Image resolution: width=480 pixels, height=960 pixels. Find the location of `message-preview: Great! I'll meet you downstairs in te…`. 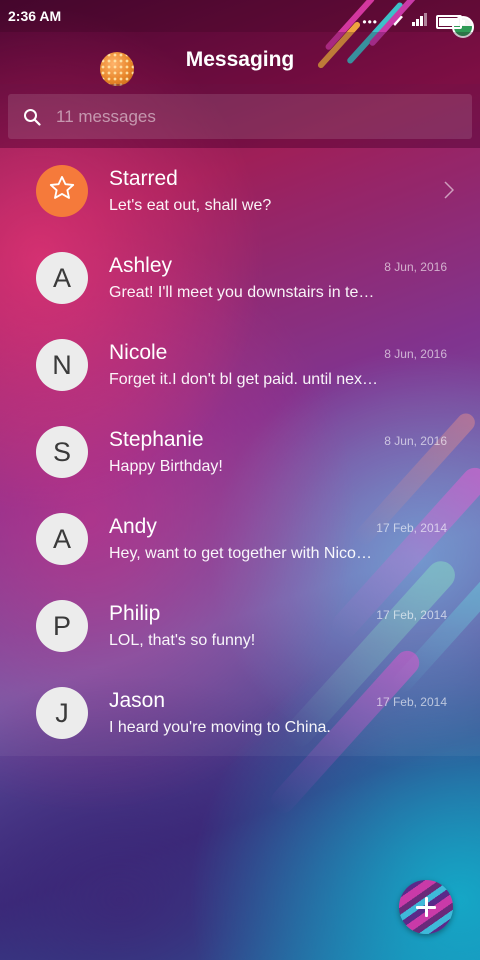

message-preview: Great! I'll meet you downstairs in te… is located at coordinates (242, 292).